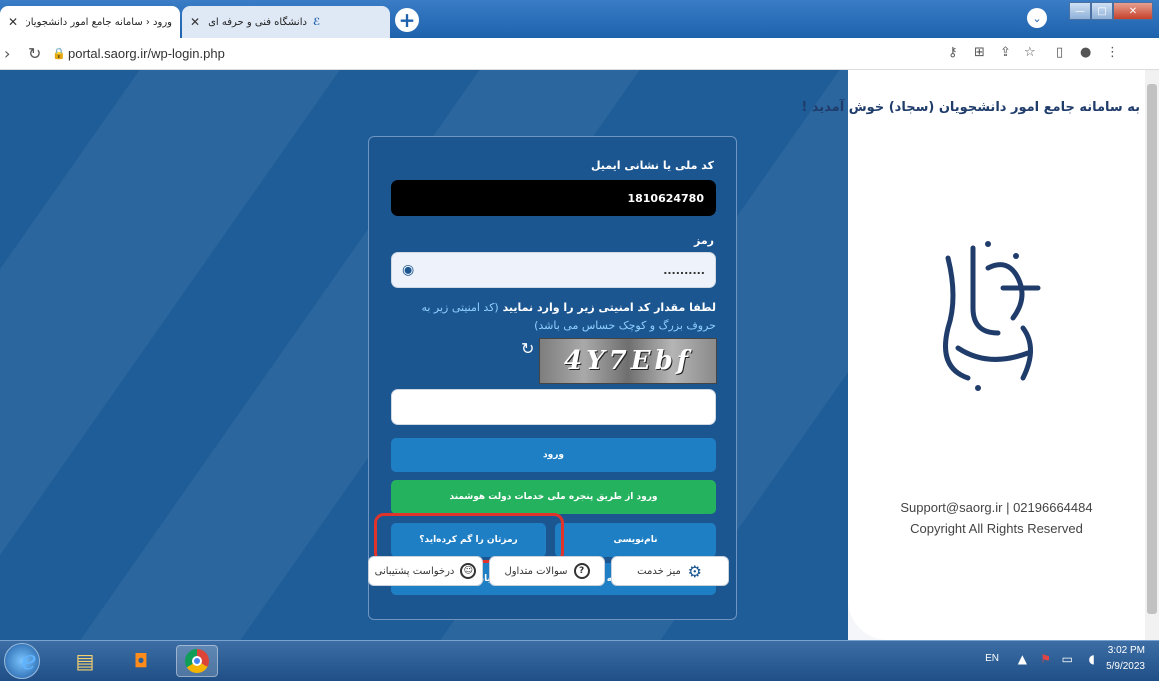 The height and width of the screenshot is (681, 1159). I want to click on gov-login-button: ورود از طریق پنجره ملی خدمات دولت هوشمند, so click(553, 497).